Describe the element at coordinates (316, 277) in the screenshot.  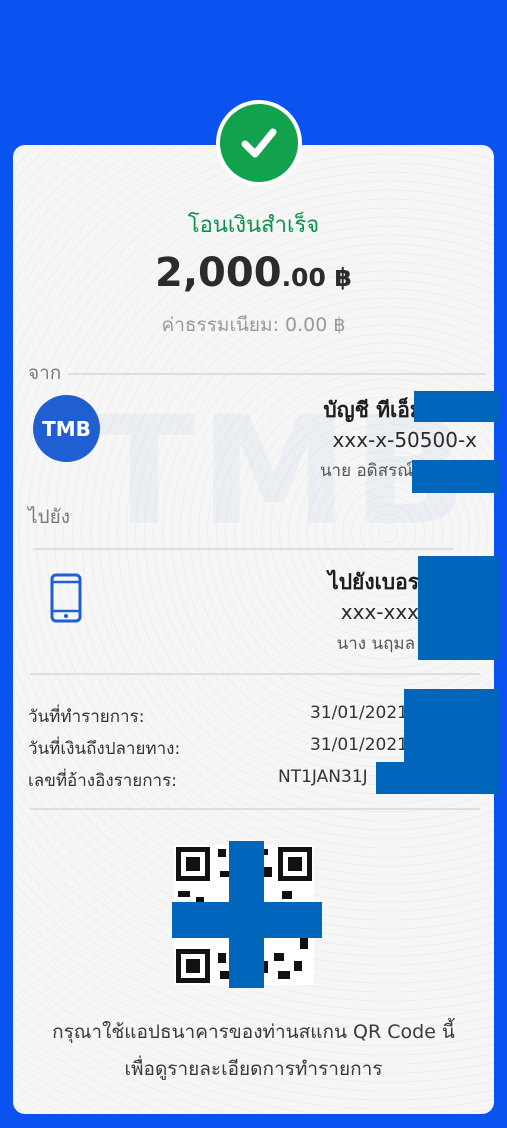
I see `amount-decimal: .00 ฿` at that location.